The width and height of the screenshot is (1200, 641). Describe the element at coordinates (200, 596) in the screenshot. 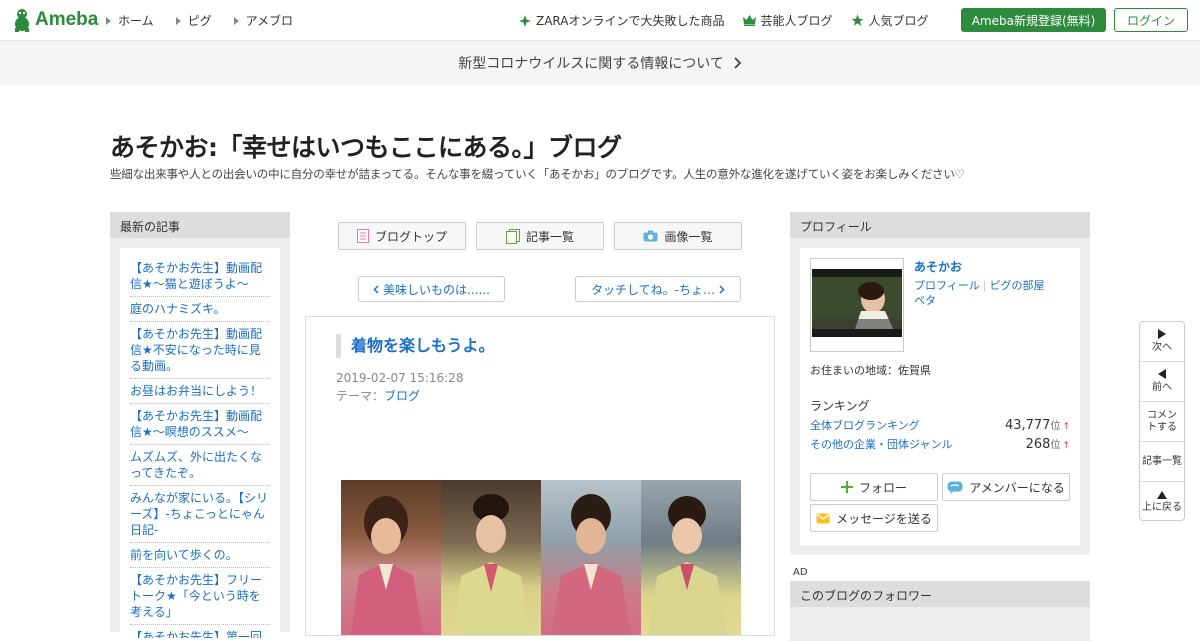

I see `list-item: 【あそかお先生】フリートーク★「今という時を考える」` at that location.